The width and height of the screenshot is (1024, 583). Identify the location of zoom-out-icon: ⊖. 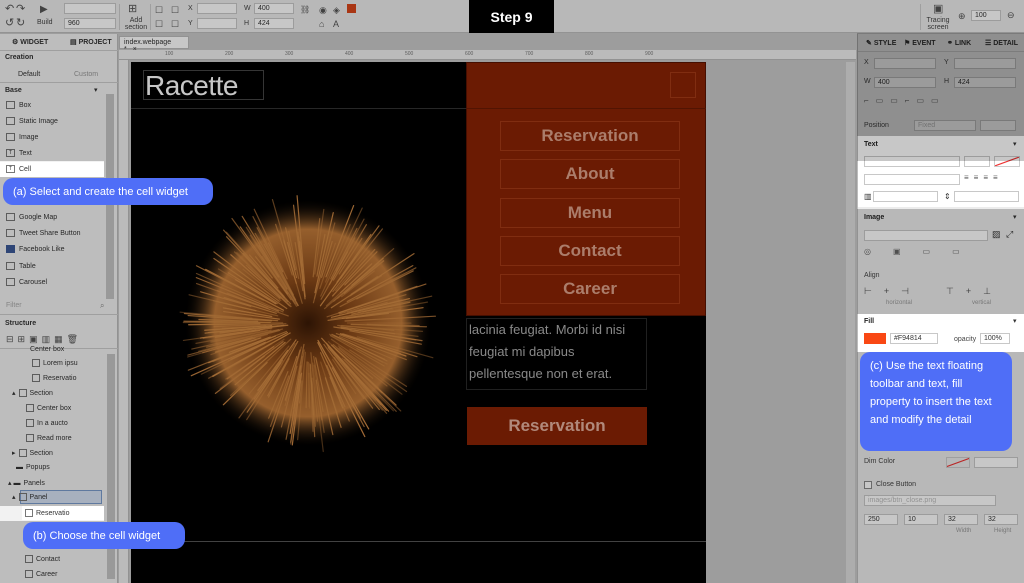
(1011, 15).